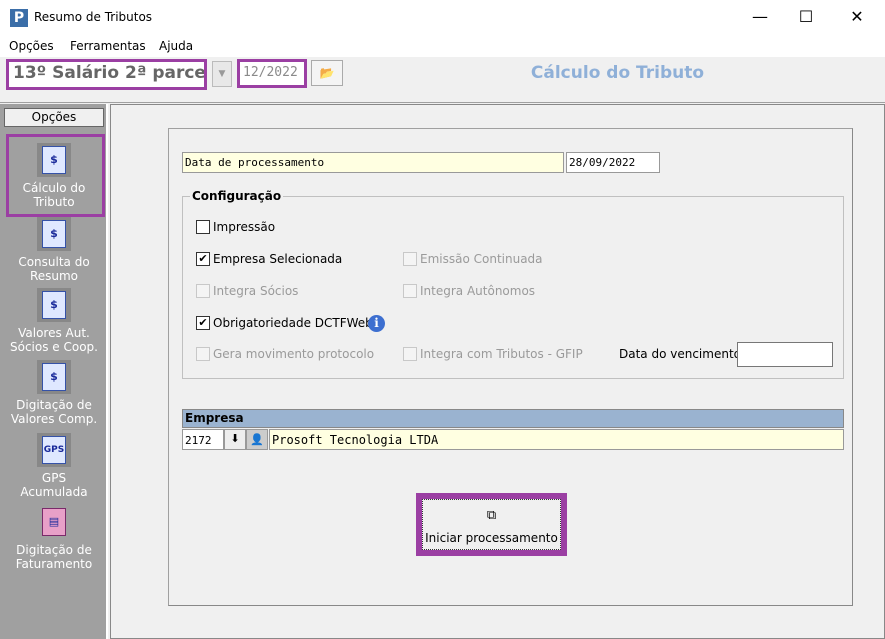 This screenshot has width=885, height=639. I want to click on company-name-field: Prosoft Tecnologia LTDA, so click(556, 439).